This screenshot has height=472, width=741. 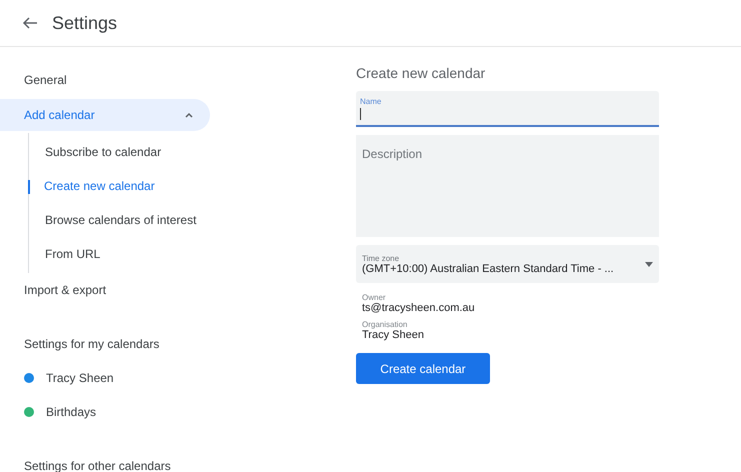 I want to click on section-heading: Settings for my calendars, so click(x=91, y=344).